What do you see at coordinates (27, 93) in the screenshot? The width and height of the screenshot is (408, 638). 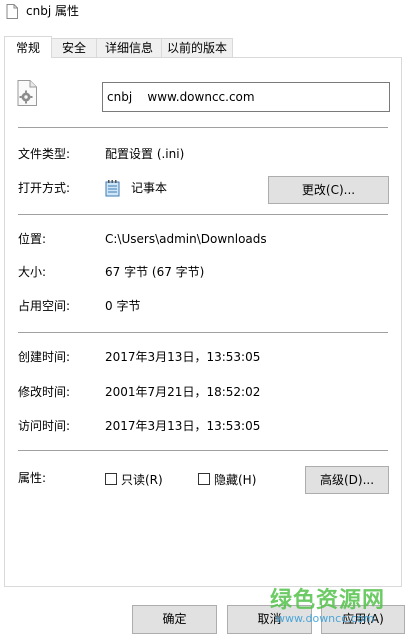 I see `ini-settings-file-icon` at bounding box center [27, 93].